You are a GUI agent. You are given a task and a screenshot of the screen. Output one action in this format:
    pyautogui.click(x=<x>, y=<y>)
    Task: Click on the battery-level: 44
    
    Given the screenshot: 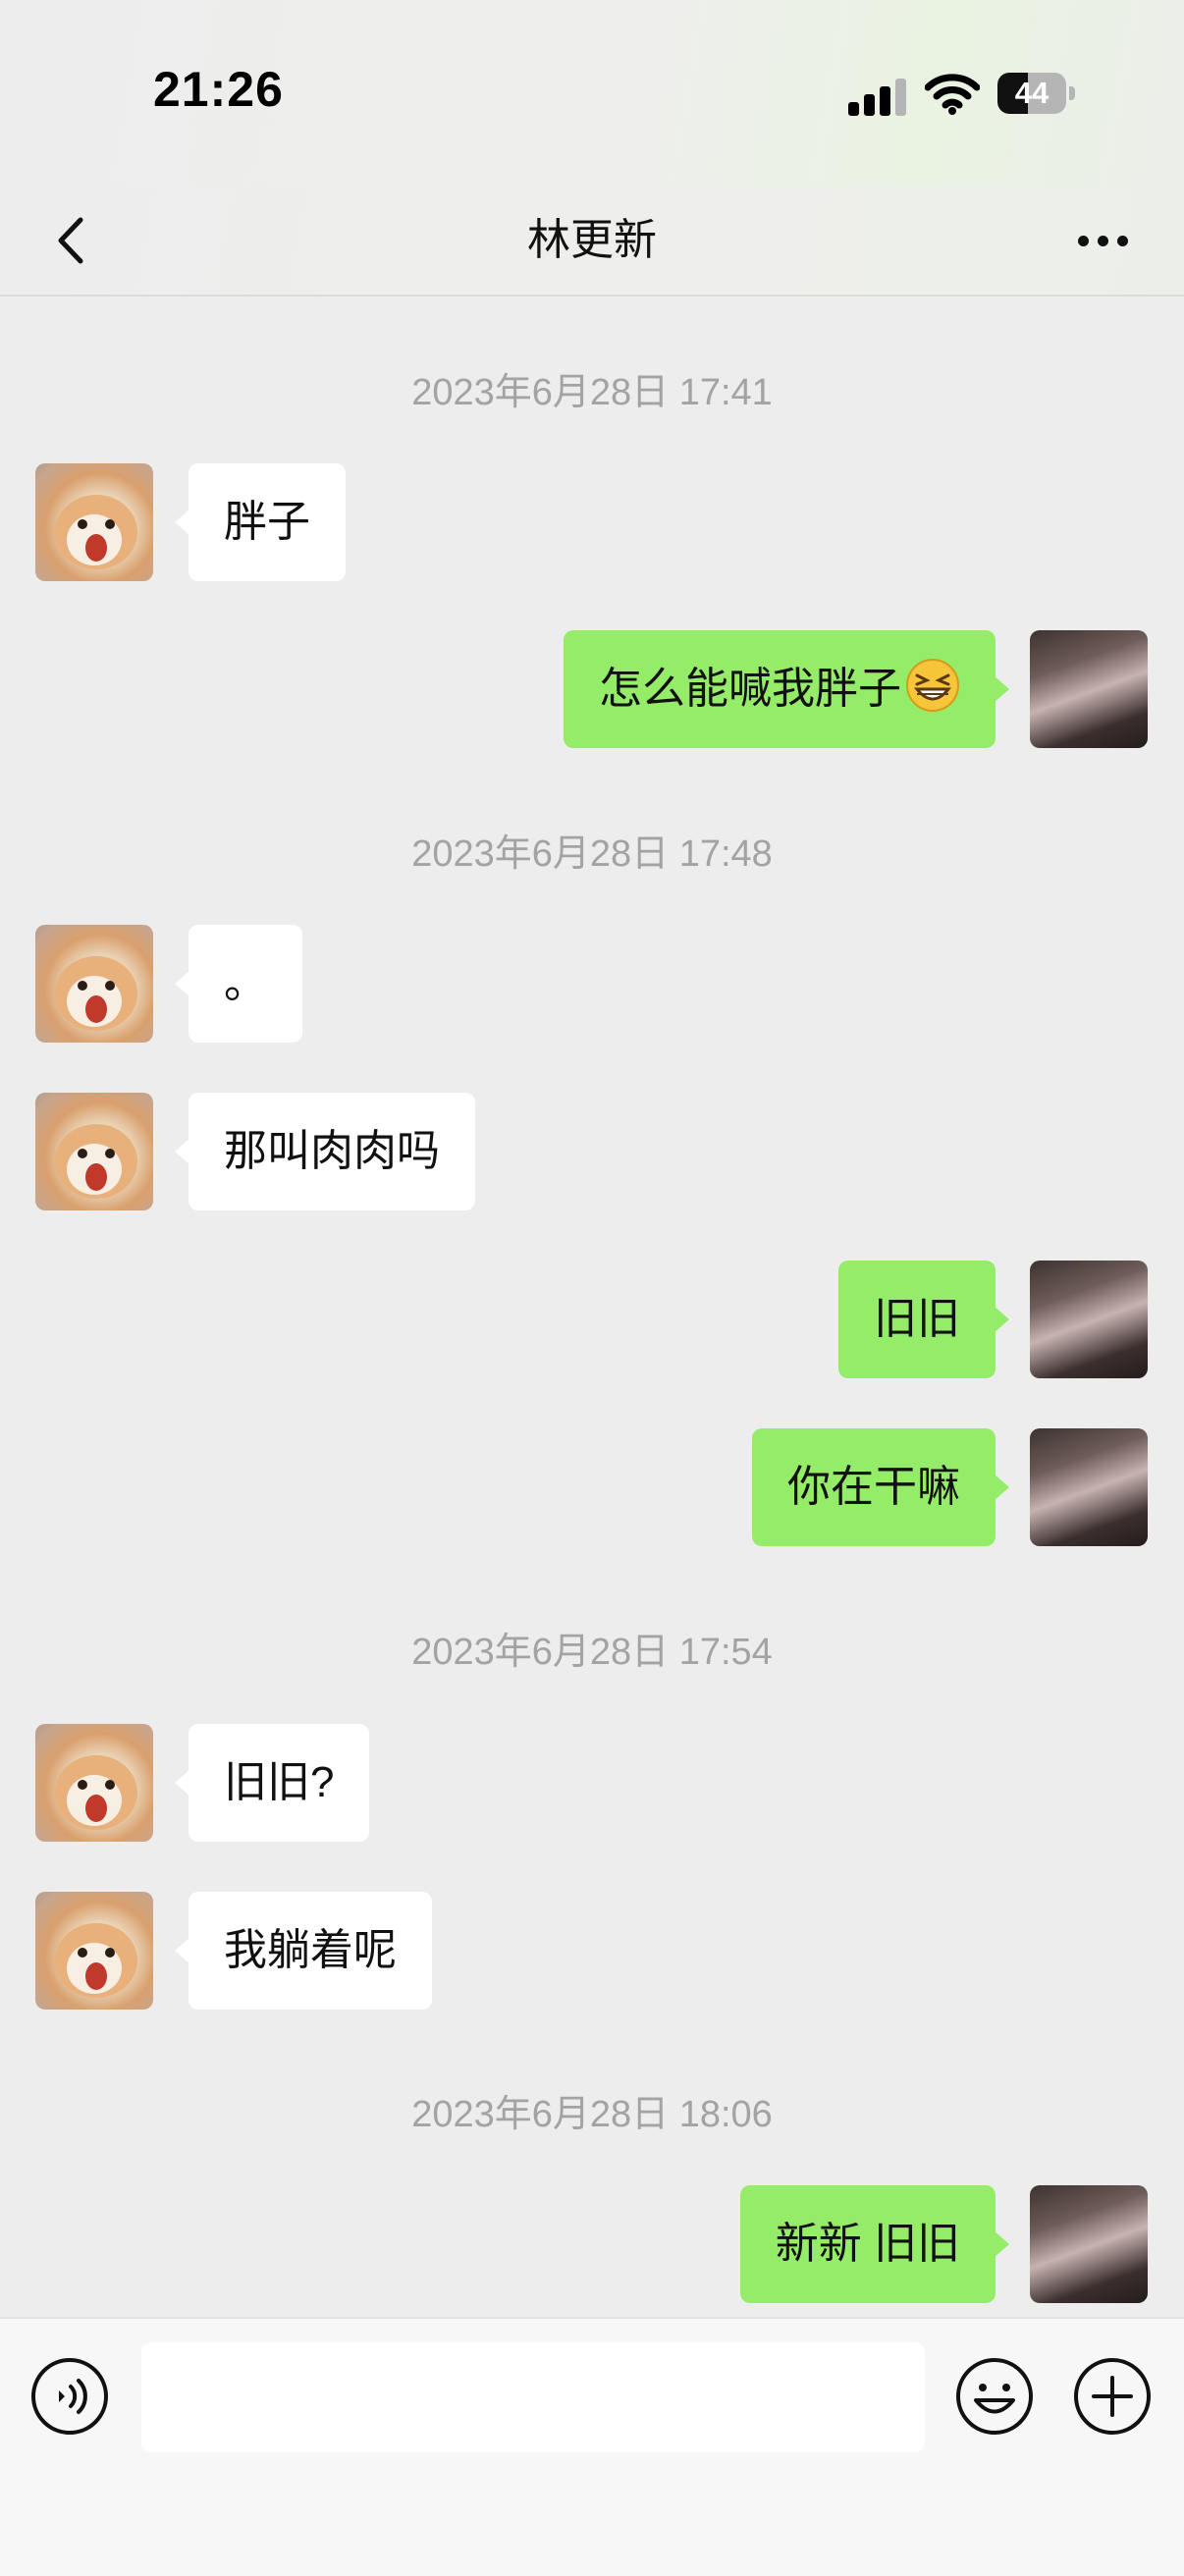 What is the action you would take?
    pyautogui.click(x=1031, y=93)
    